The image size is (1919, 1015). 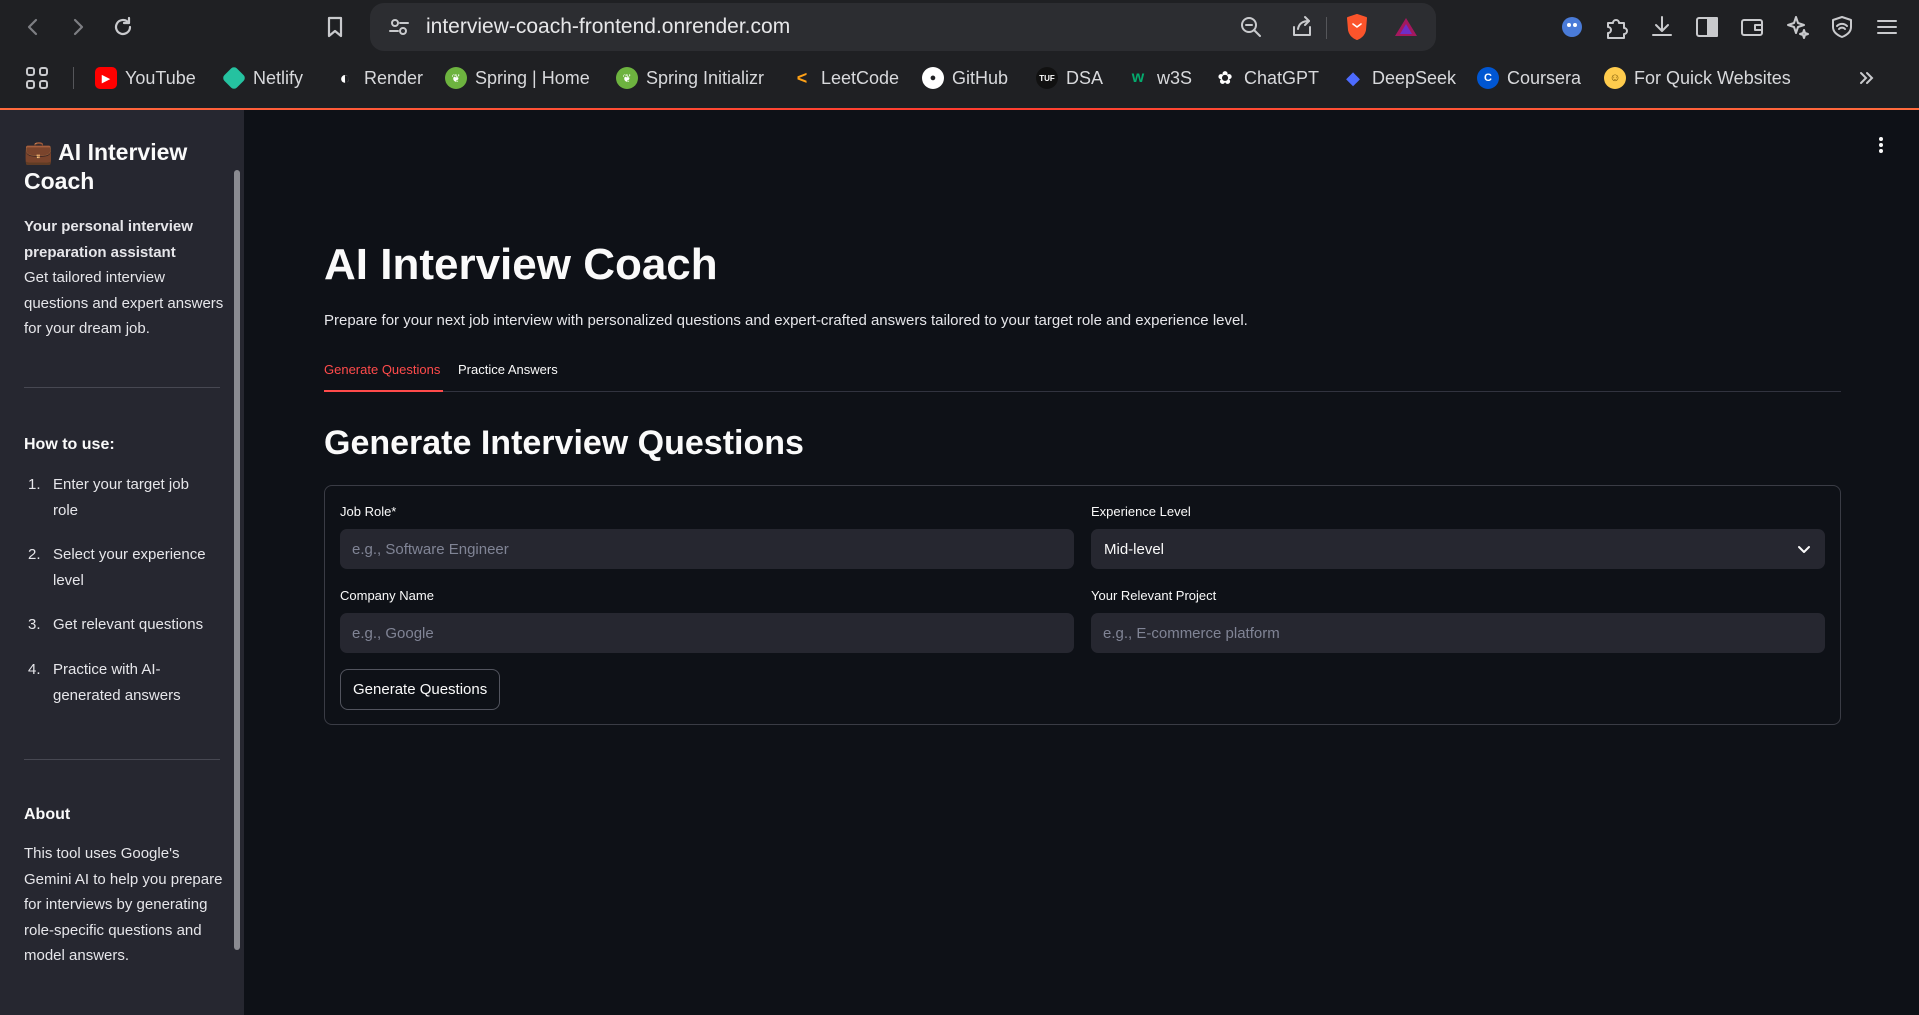 I want to click on bookmark-label: DSA, so click(x=1085, y=77).